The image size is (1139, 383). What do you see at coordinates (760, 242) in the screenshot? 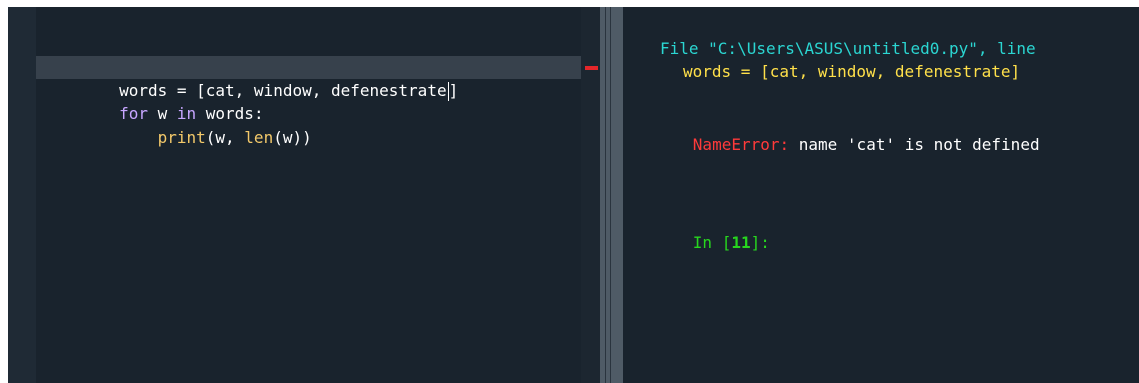
I see `prompt-suffix: ]:` at bounding box center [760, 242].